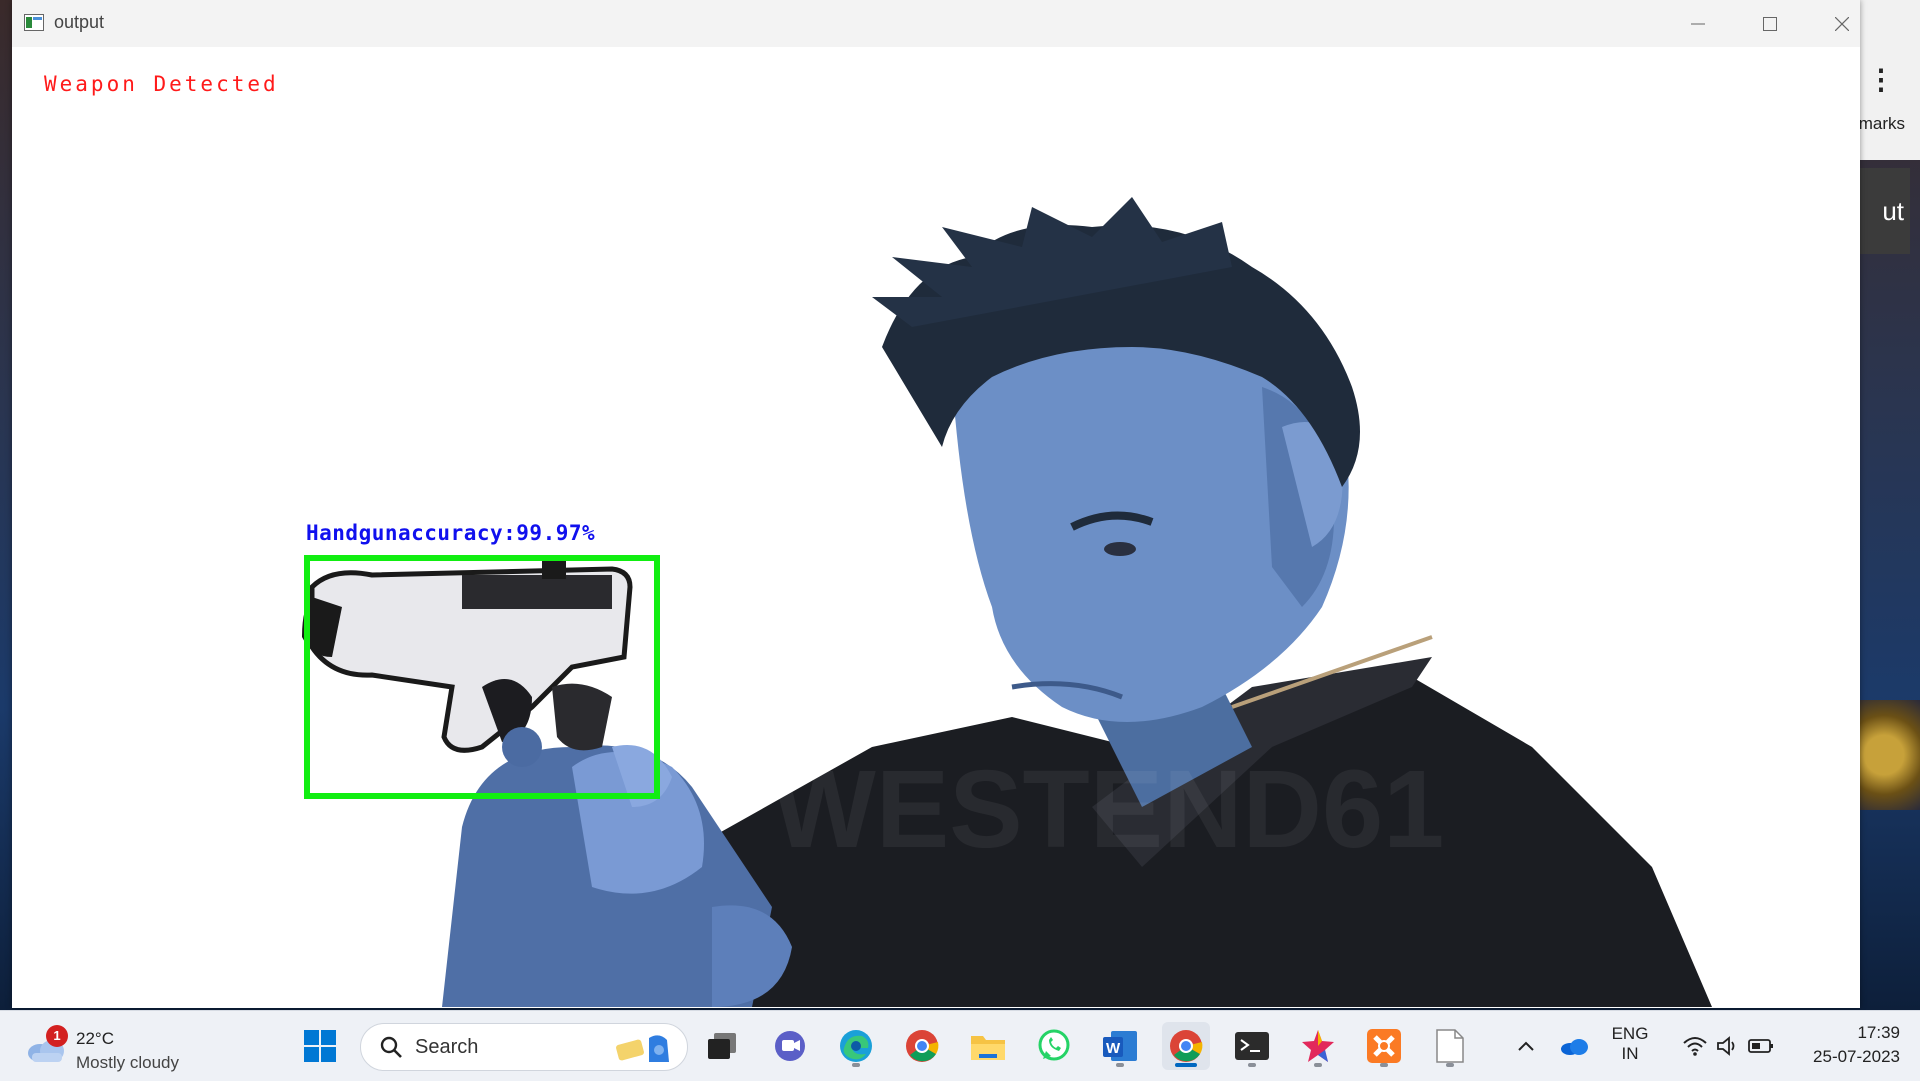 Image resolution: width=1920 pixels, height=1081 pixels. I want to click on clock-time: 17:39, so click(1878, 1032).